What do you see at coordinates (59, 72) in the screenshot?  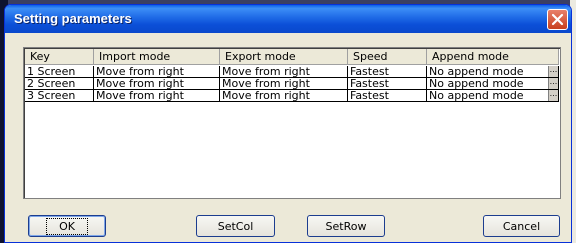 I see `key-cell: 1 Screen` at bounding box center [59, 72].